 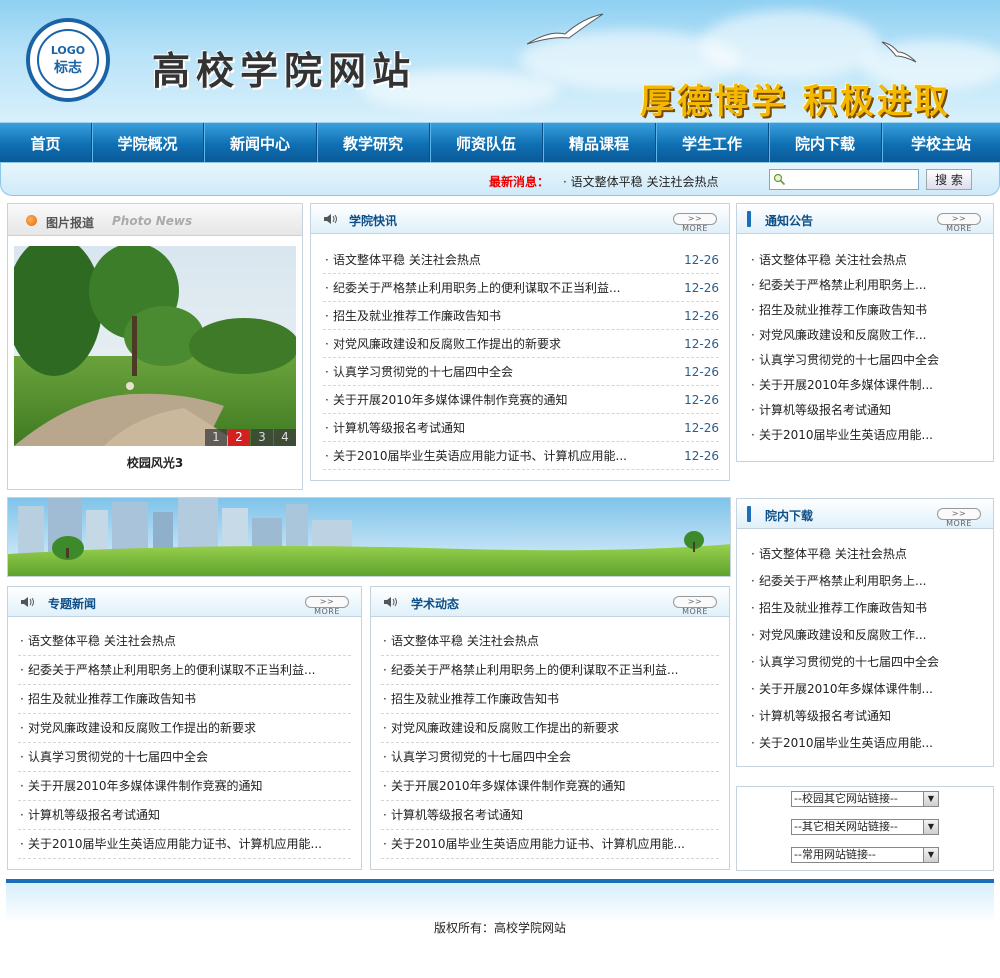 What do you see at coordinates (789, 221) in the screenshot?
I see `notices-title: 通知公告` at bounding box center [789, 221].